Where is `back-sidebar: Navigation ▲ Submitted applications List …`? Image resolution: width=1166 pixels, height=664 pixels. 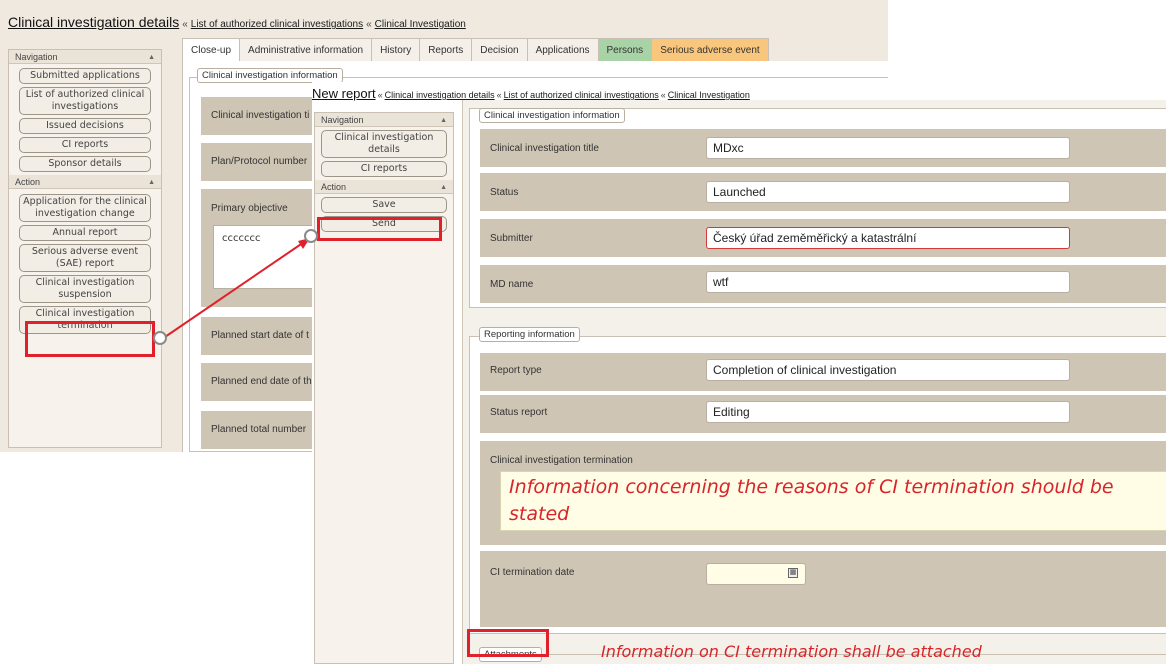
back-sidebar: Navigation ▲ Submitted applications List … is located at coordinates (85, 248).